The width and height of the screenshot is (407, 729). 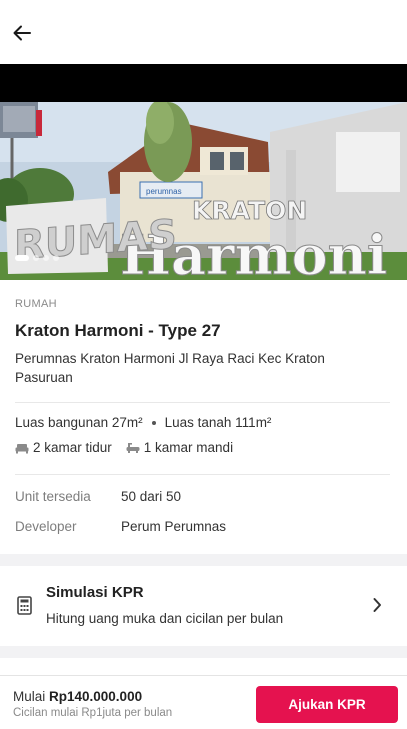 I want to click on units-label: Unit tersedia, so click(x=53, y=496).